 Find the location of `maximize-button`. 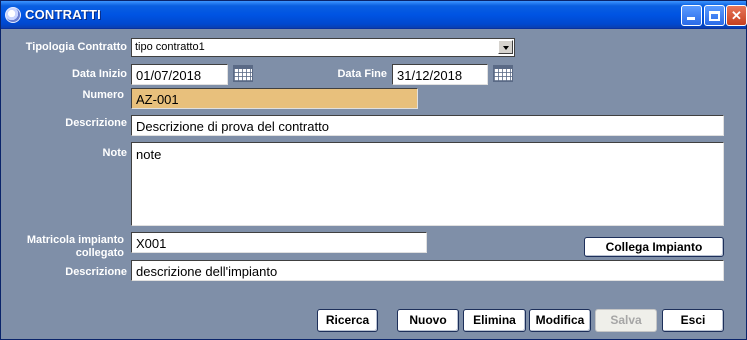

maximize-button is located at coordinates (714, 15).